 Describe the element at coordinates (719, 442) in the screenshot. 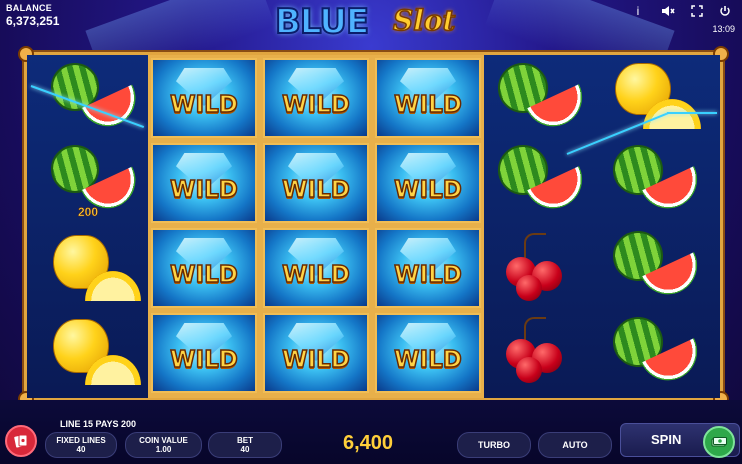

I see `money-stack-icon` at that location.